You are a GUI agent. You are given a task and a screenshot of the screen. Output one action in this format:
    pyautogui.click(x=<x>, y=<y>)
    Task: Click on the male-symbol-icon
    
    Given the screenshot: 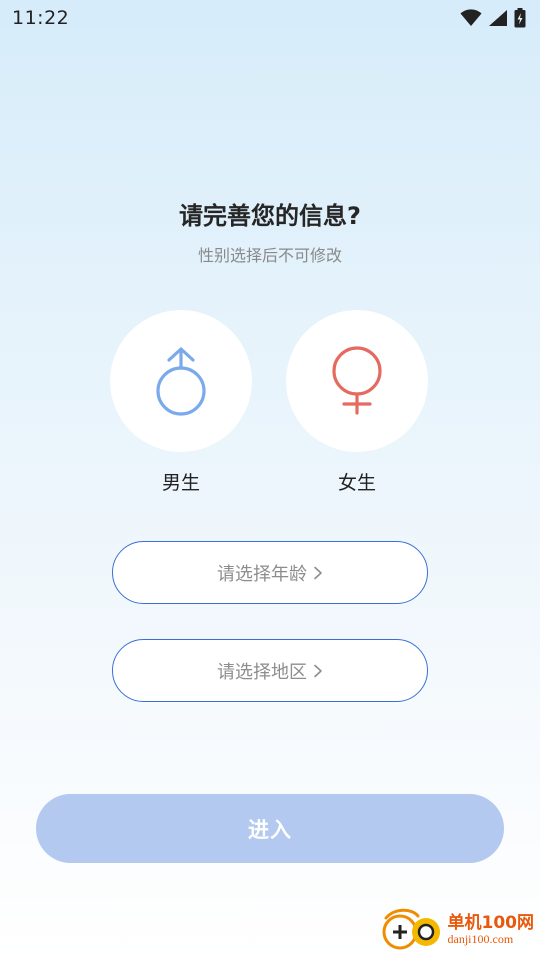 What is the action you would take?
    pyautogui.click(x=181, y=381)
    